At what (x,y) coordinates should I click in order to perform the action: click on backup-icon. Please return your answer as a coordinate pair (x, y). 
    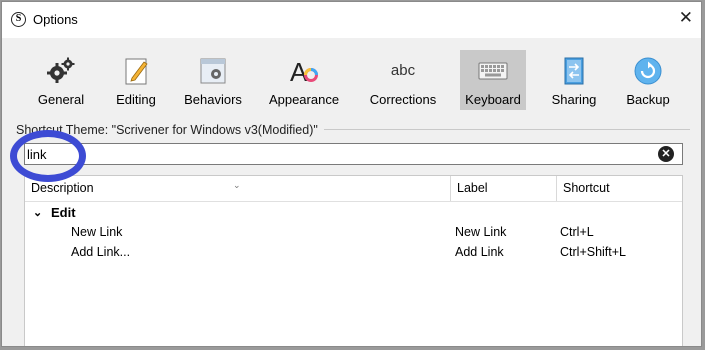
    Looking at the image, I should click on (648, 71).